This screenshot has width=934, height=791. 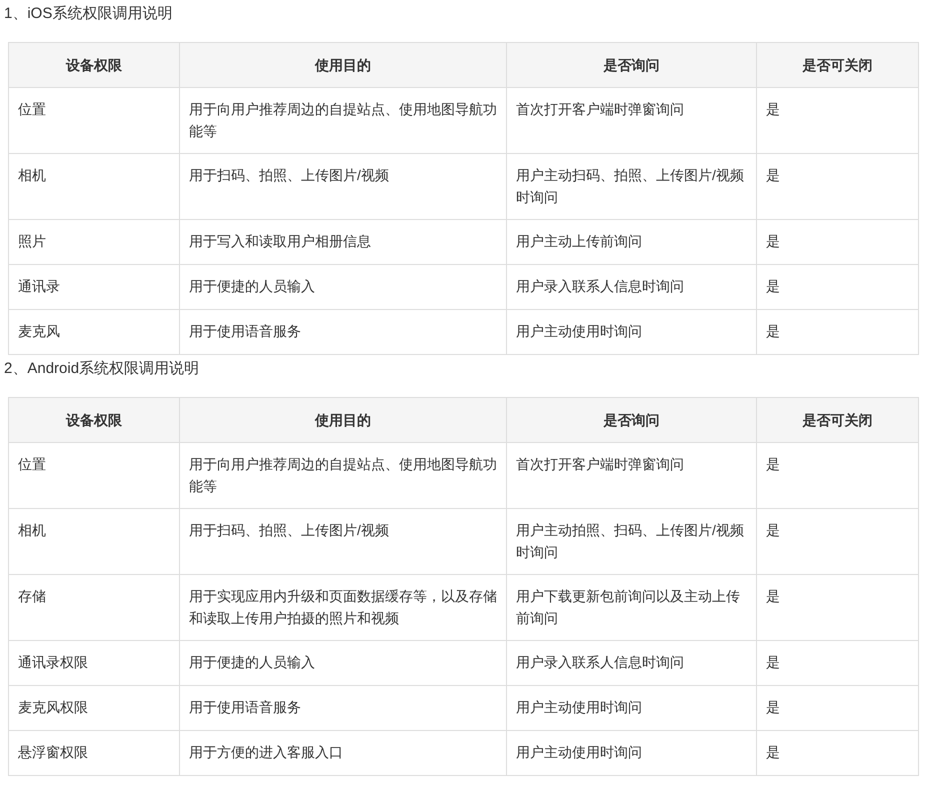 What do you see at coordinates (94, 708) in the screenshot?
I see `table-cell: 麦克风权限` at bounding box center [94, 708].